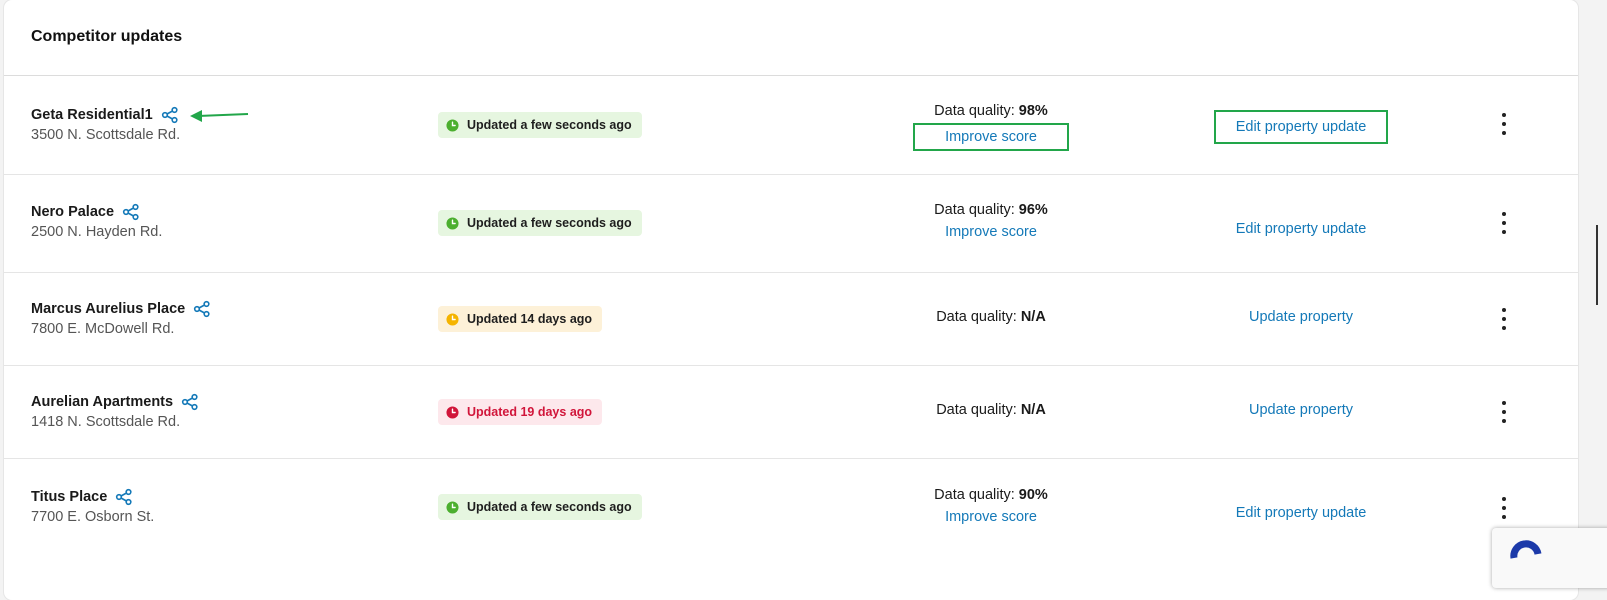 The height and width of the screenshot is (600, 1607). I want to click on status-text: Updated 19 days ago, so click(530, 412).